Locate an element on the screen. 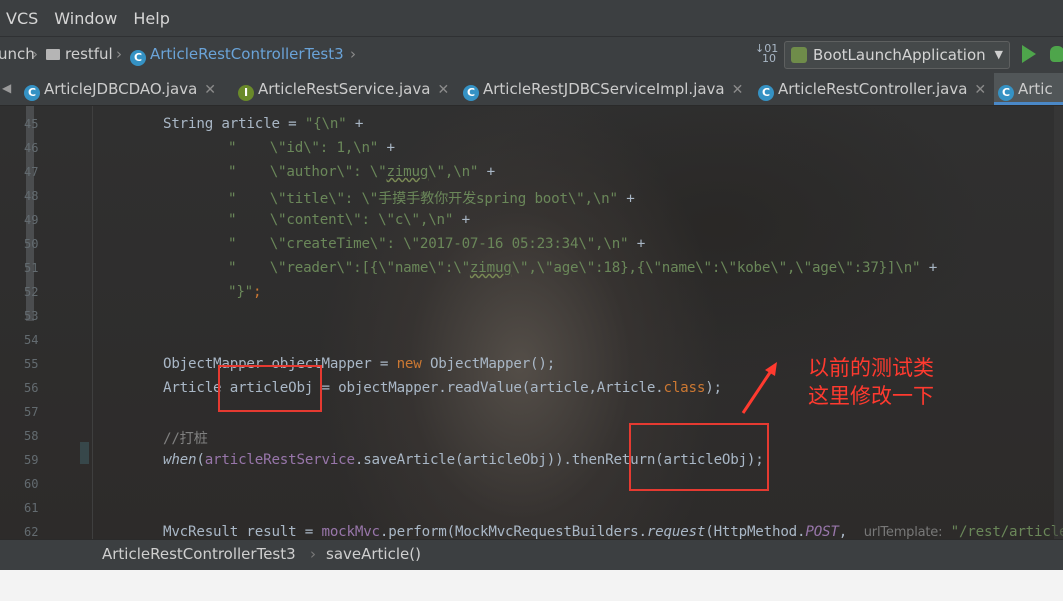  line-number: 48 is located at coordinates (31, 196).